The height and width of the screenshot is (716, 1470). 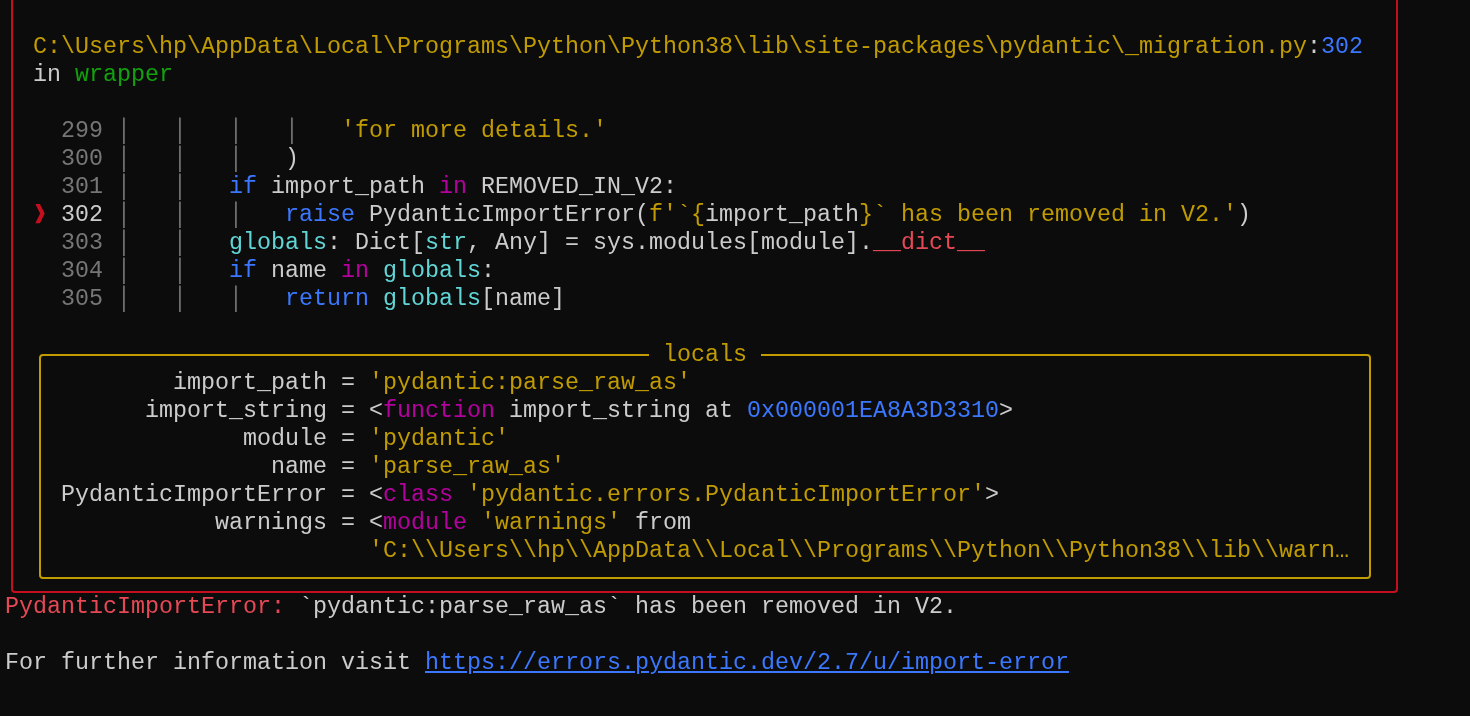 I want to click on frame-location: in wrapper, so click(x=103, y=75).